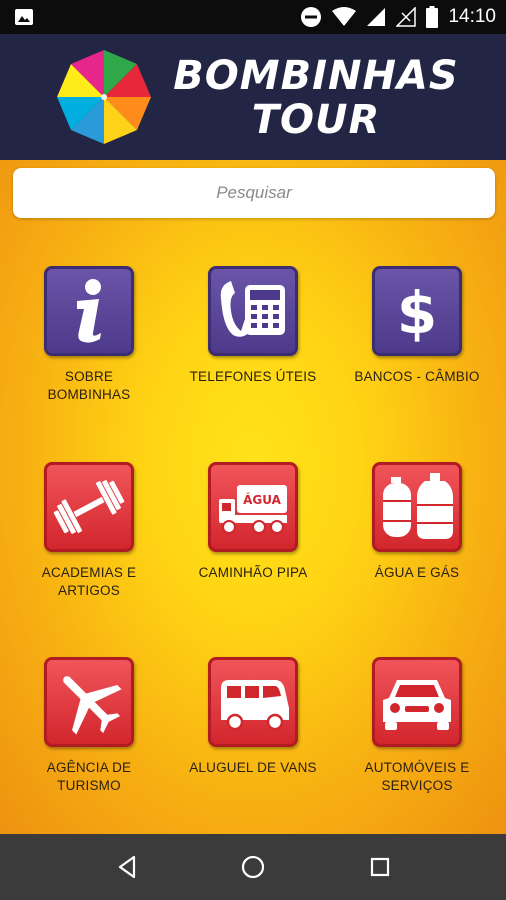  I want to click on dollar-icon: $, so click(417, 313).